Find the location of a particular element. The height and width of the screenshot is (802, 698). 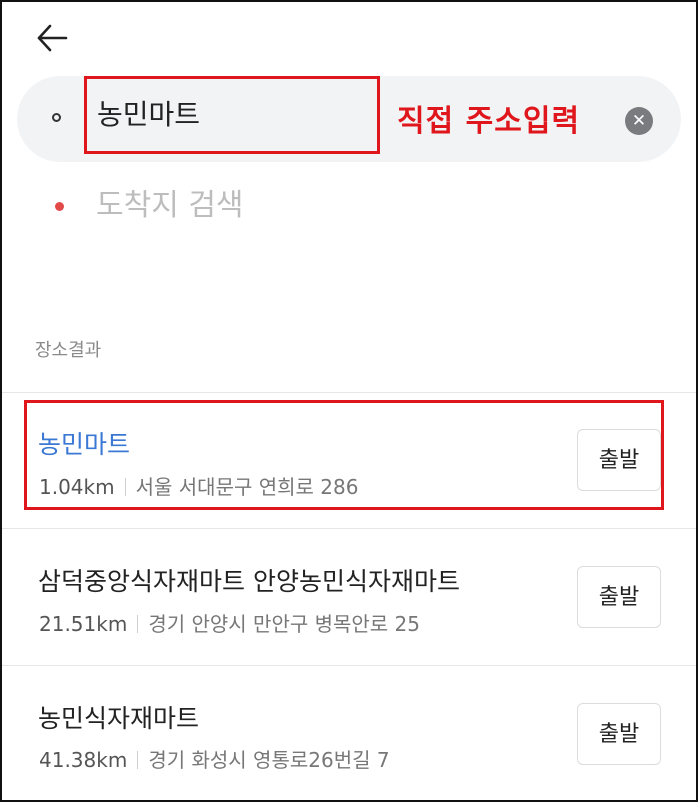

result-distance: 1.04km is located at coordinates (77, 487).